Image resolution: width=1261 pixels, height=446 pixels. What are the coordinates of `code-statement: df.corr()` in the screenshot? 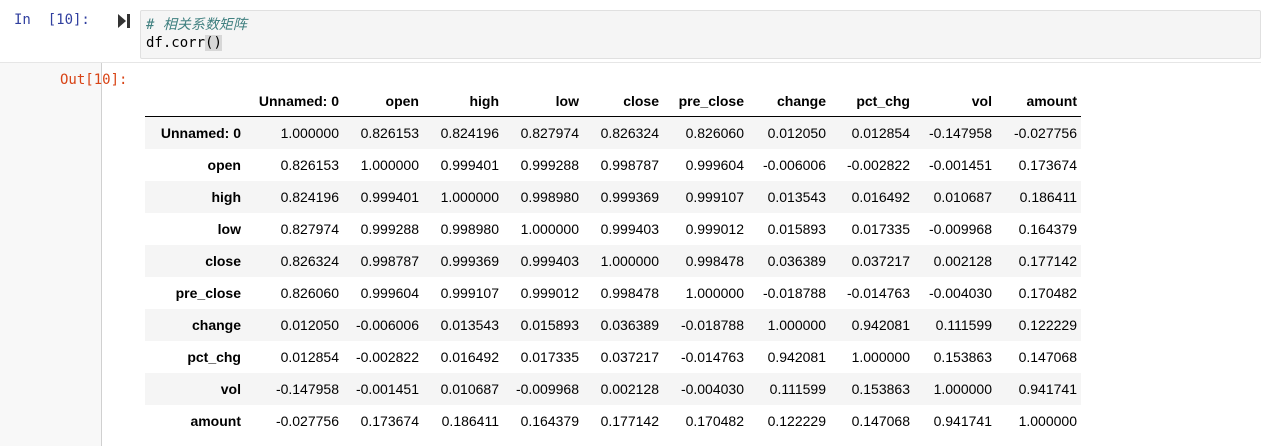 It's located at (184, 43).